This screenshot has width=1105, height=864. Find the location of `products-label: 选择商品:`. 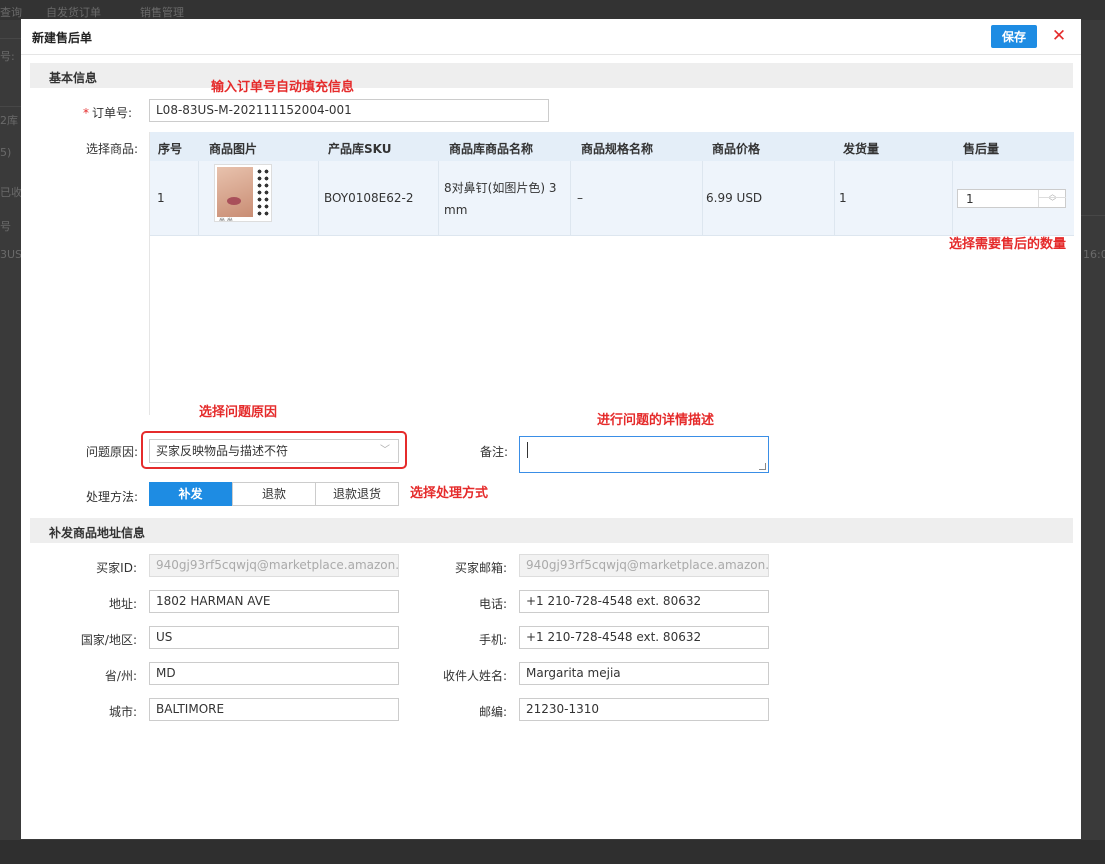

products-label: 选择商品: is located at coordinates (112, 149).